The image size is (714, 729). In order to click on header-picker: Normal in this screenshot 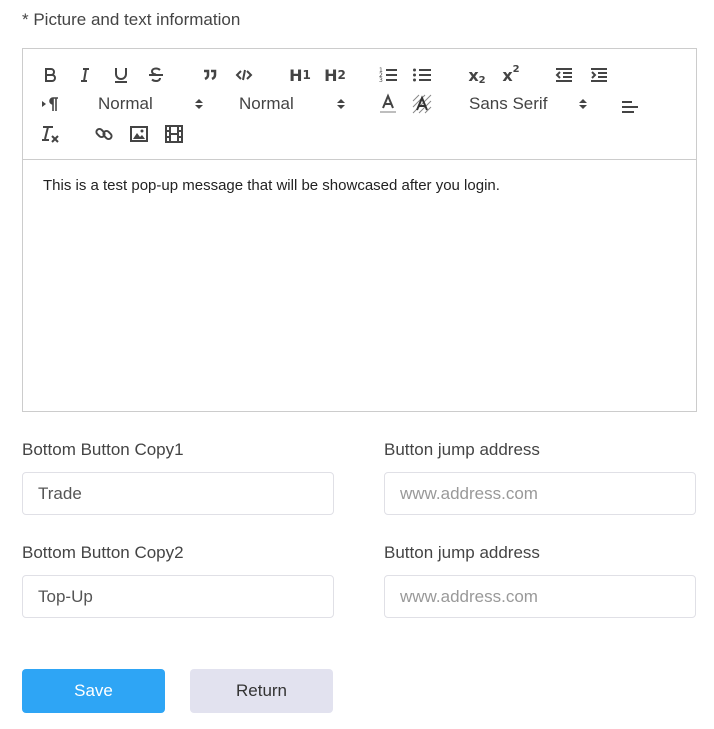, I will do `click(150, 104)`.